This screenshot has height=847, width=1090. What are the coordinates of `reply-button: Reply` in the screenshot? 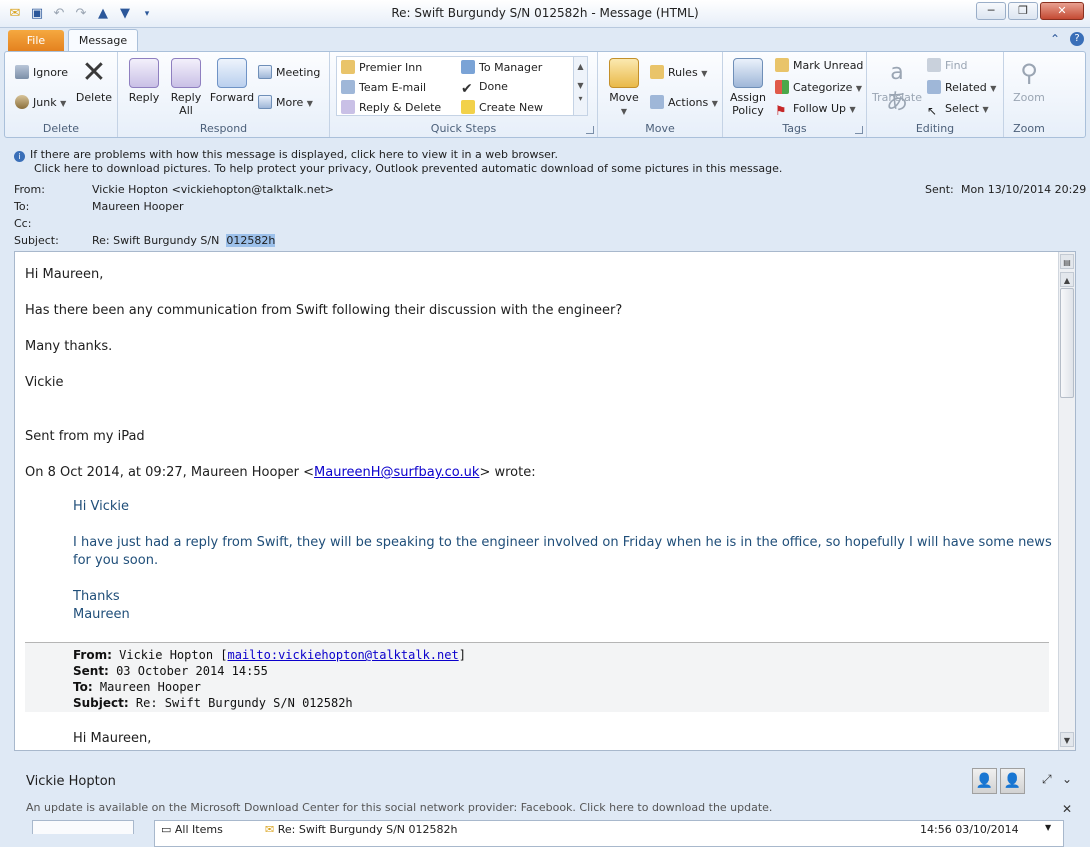 It's located at (144, 81).